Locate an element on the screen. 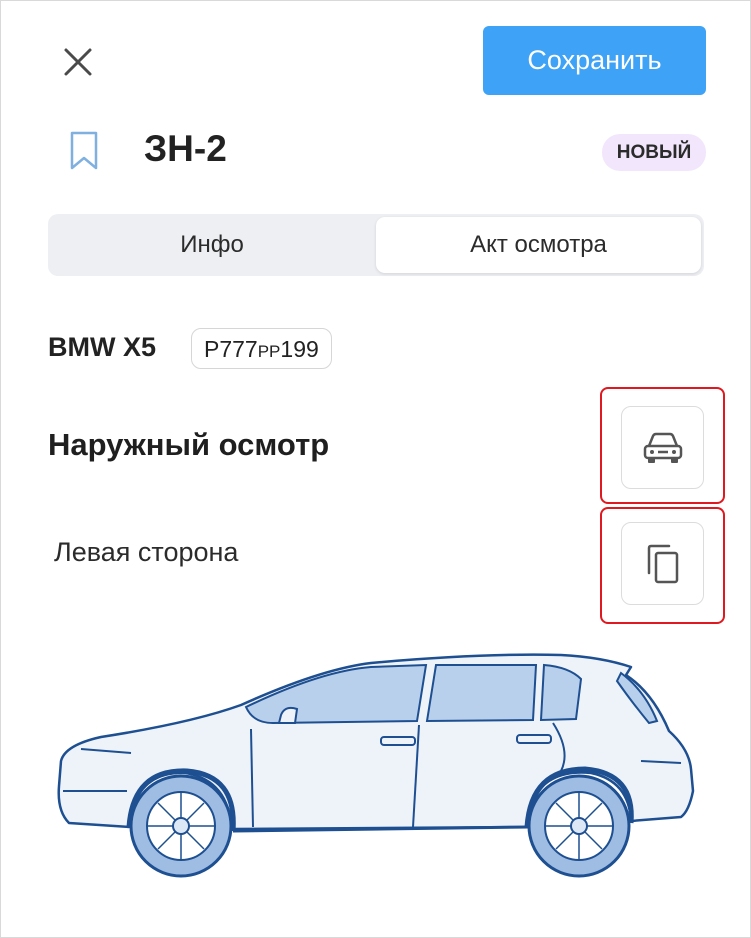 The width and height of the screenshot is (751, 938). close-icon is located at coordinates (78, 62).